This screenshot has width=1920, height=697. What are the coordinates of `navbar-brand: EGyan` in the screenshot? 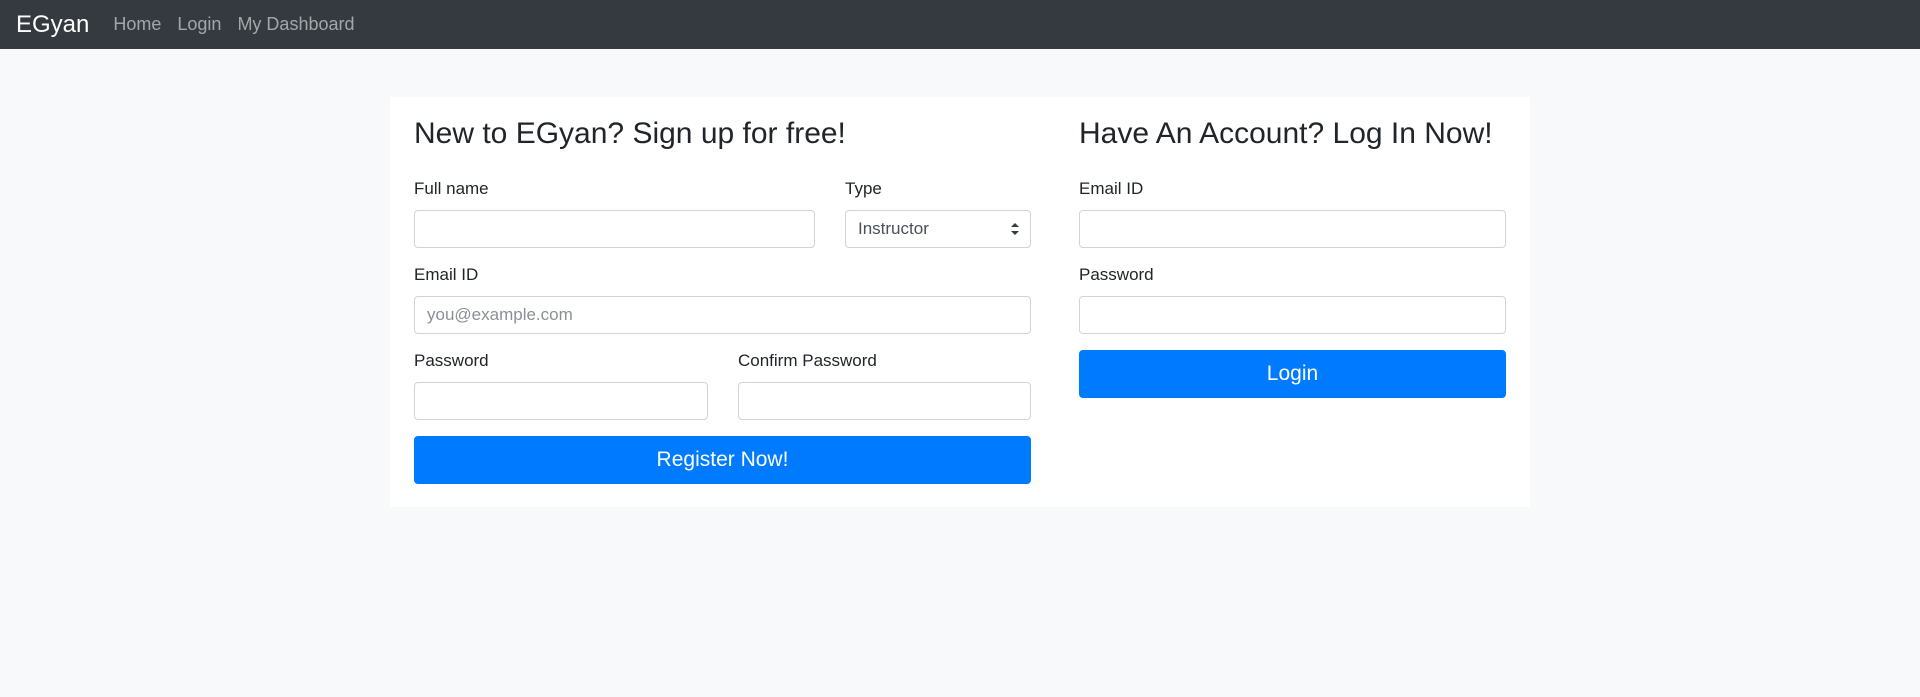 It's located at (52, 25).